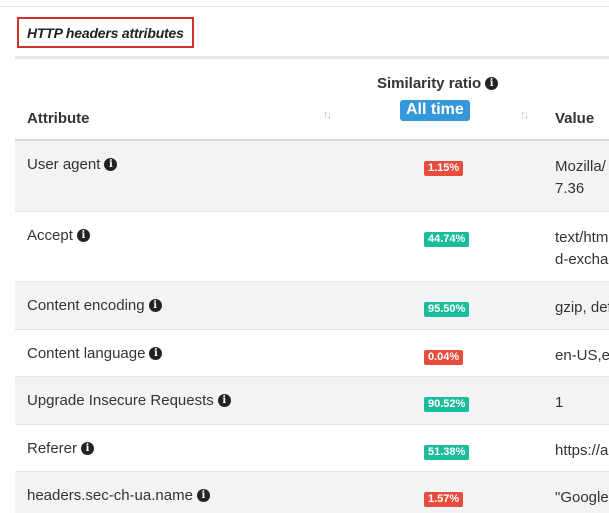 This screenshot has height=513, width=609. What do you see at coordinates (312, 448) in the screenshot?
I see `table-row: Referer i 51.38% https://a` at bounding box center [312, 448].